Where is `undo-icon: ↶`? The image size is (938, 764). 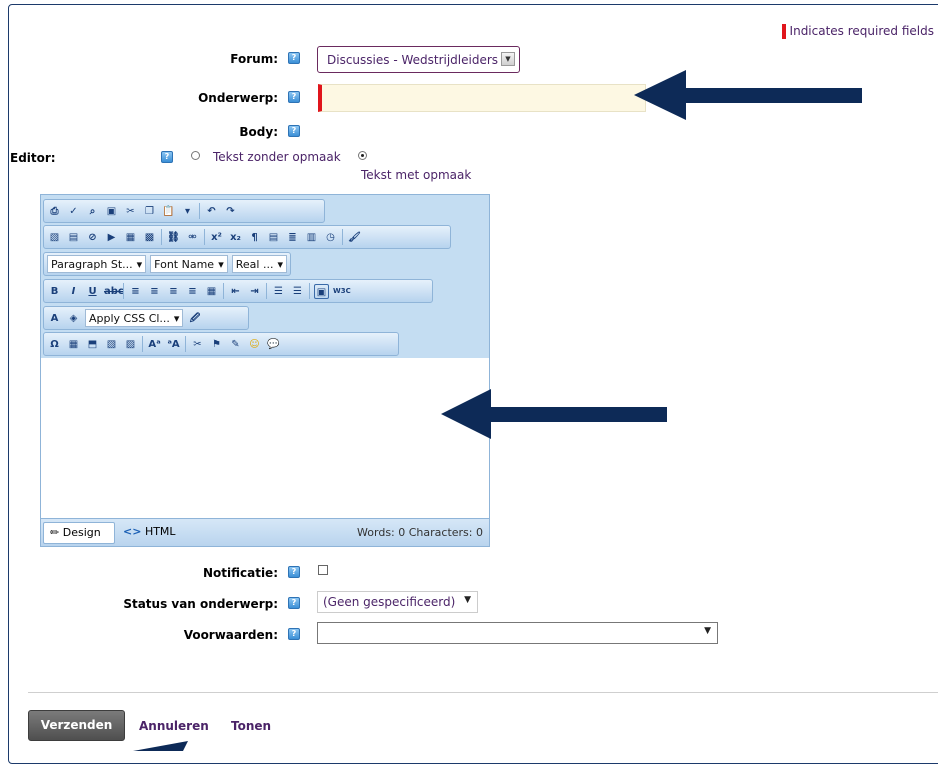
undo-icon: ↶ is located at coordinates (211, 211).